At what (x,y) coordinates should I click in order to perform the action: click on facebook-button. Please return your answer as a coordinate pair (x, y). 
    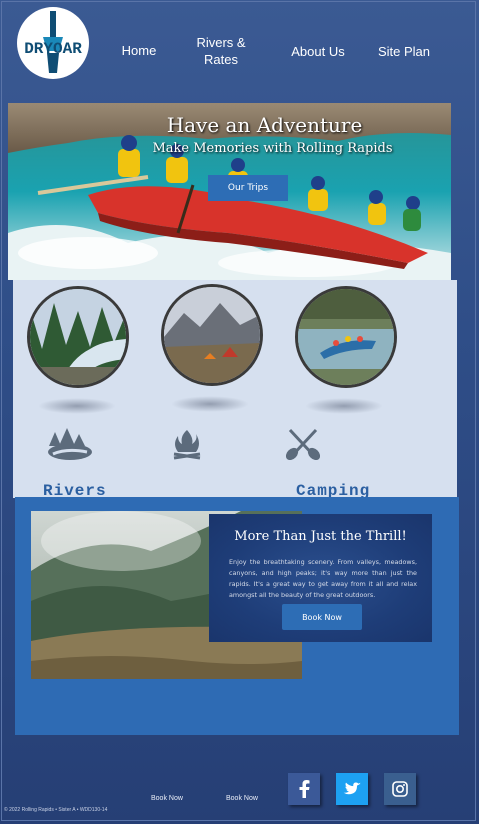
    Looking at the image, I should click on (304, 789).